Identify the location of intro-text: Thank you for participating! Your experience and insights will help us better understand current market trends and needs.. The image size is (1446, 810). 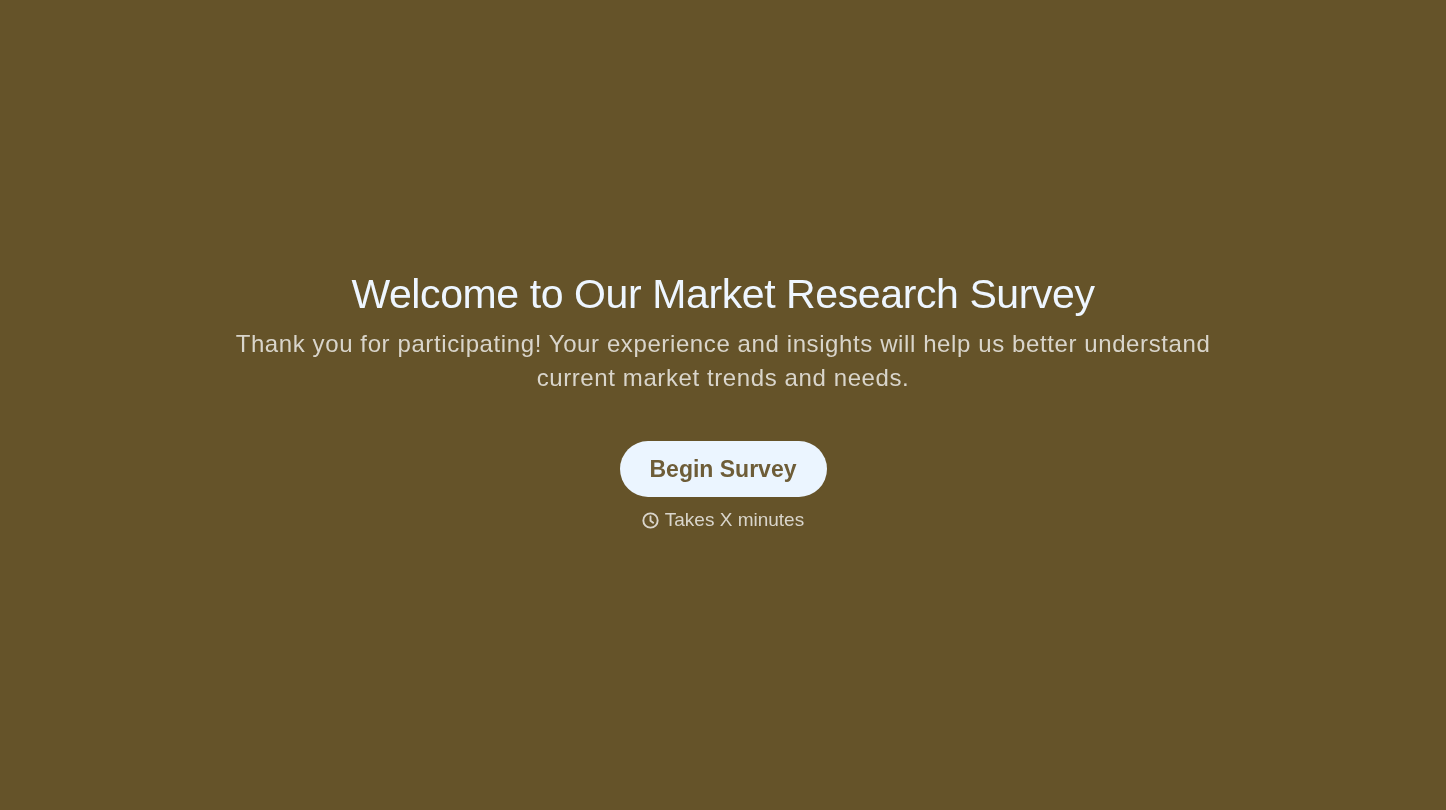
(723, 361).